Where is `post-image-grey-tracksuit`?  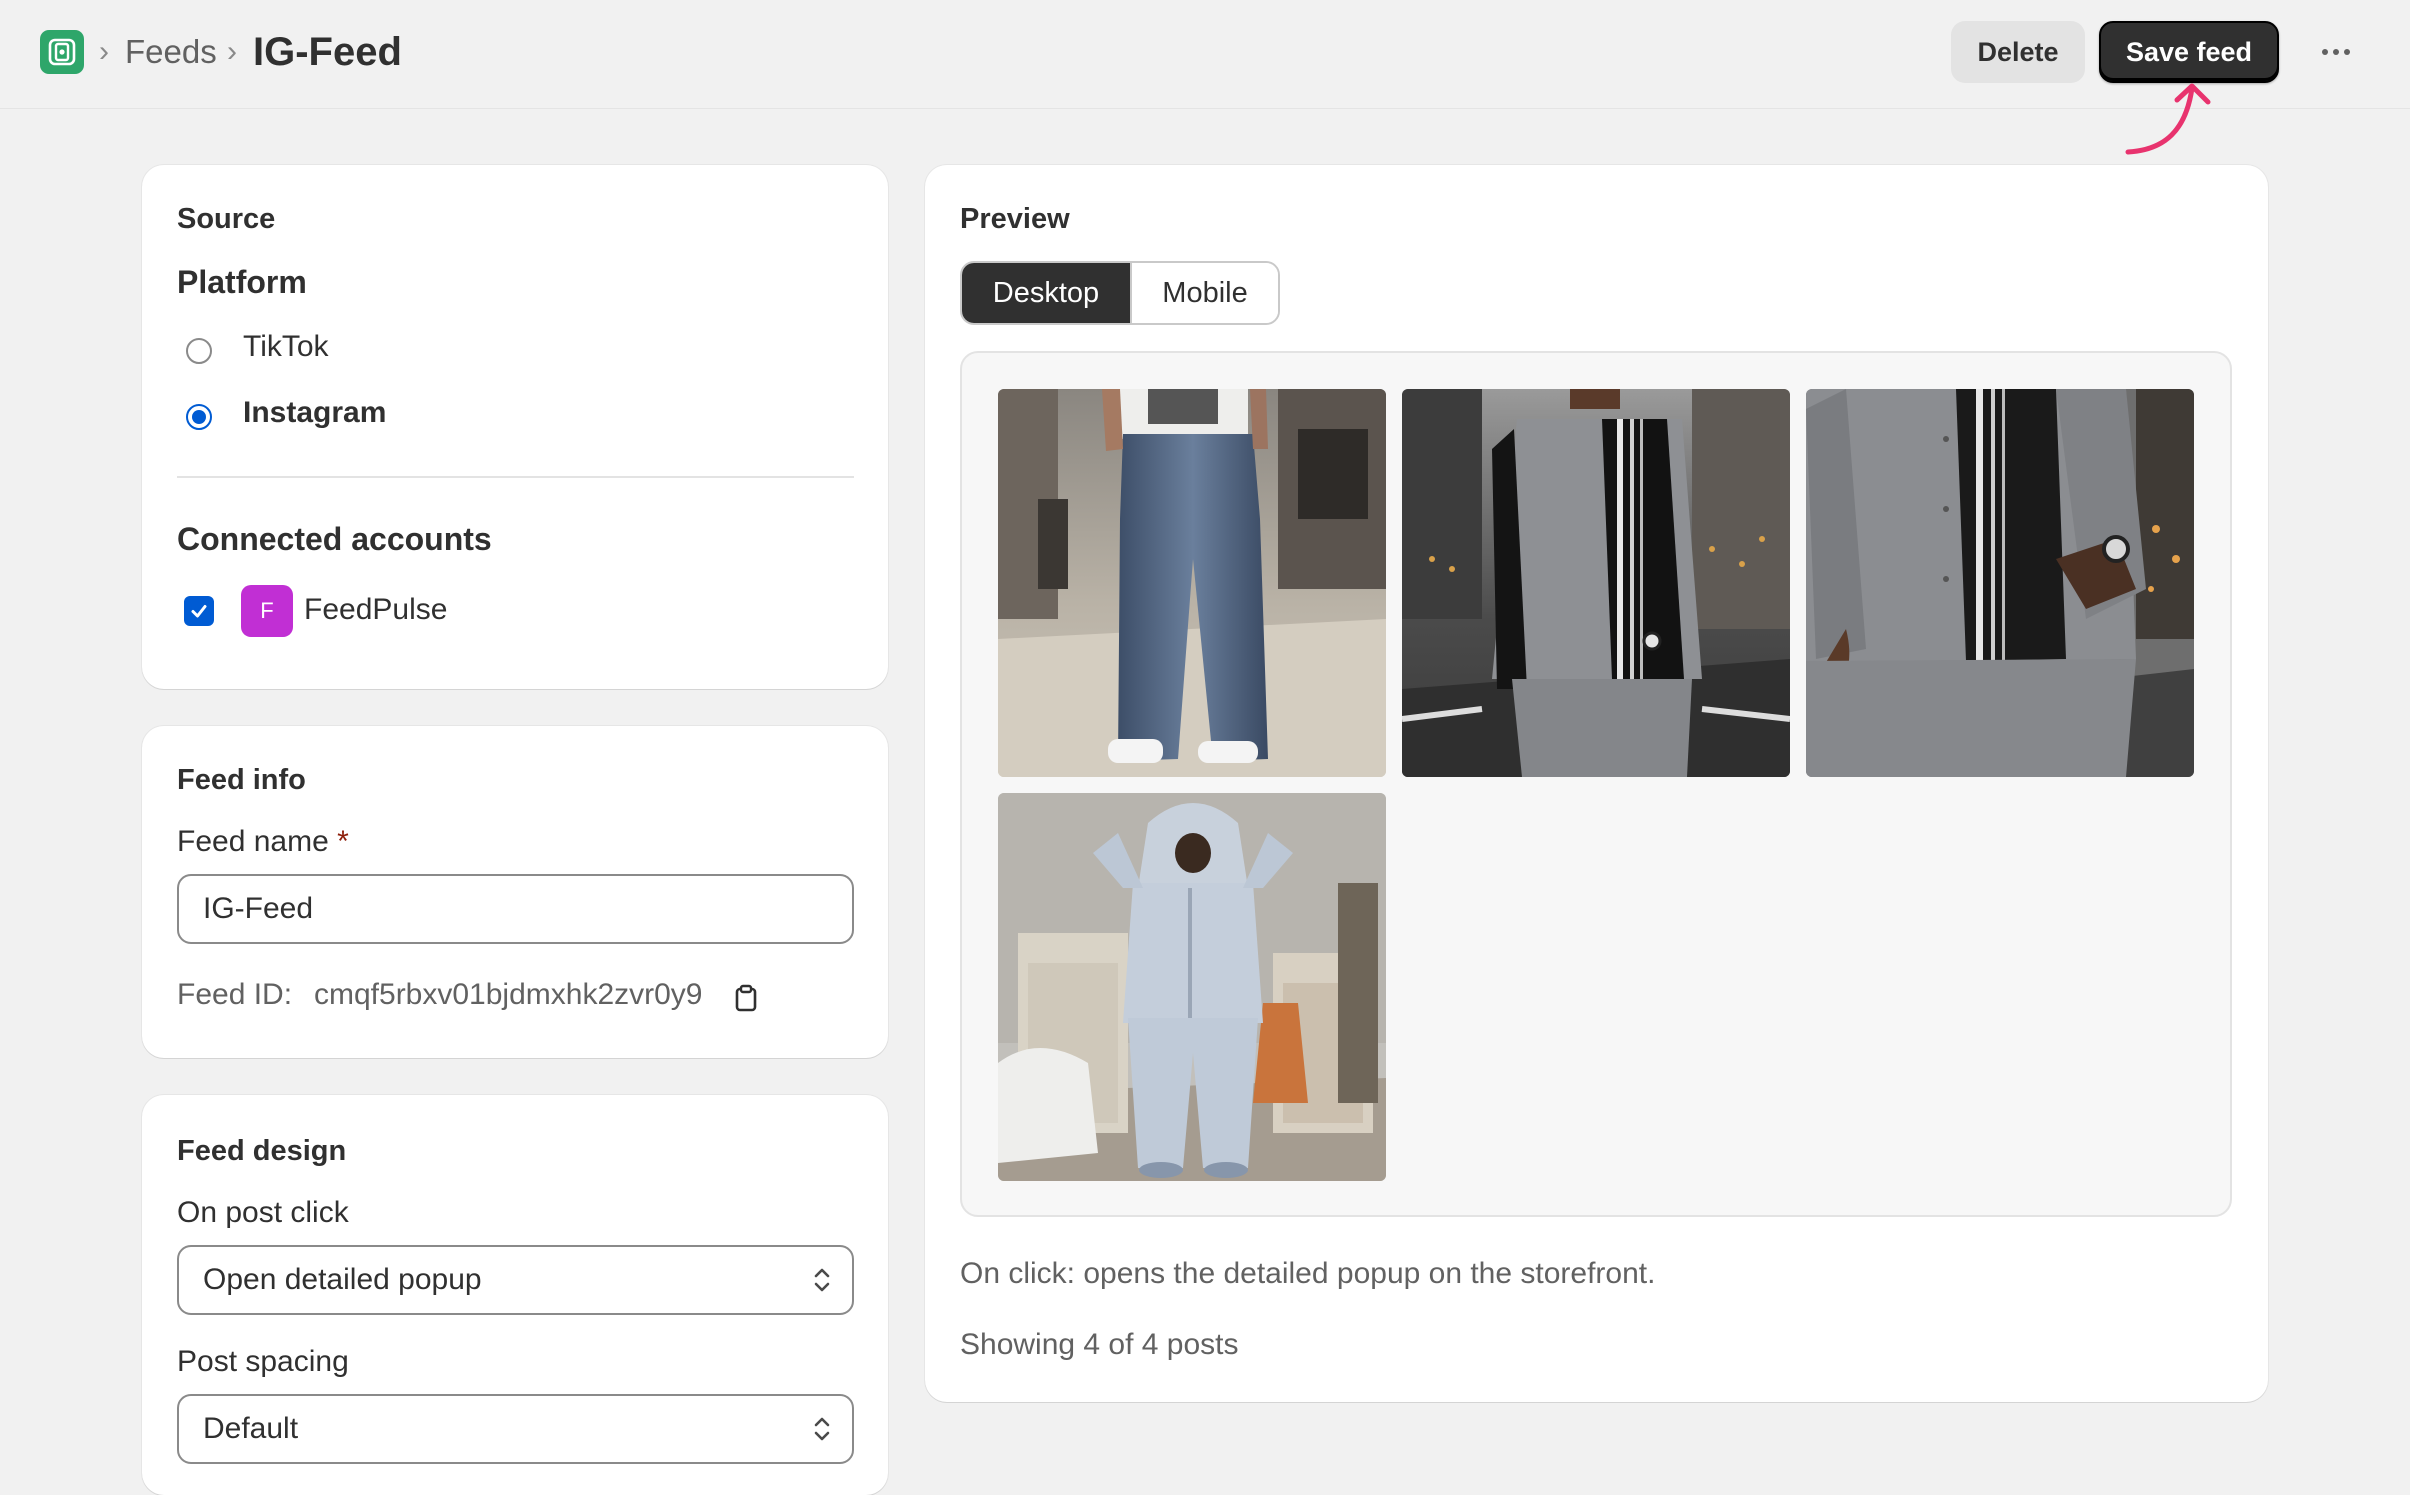
post-image-grey-tracksuit is located at coordinates (1192, 987).